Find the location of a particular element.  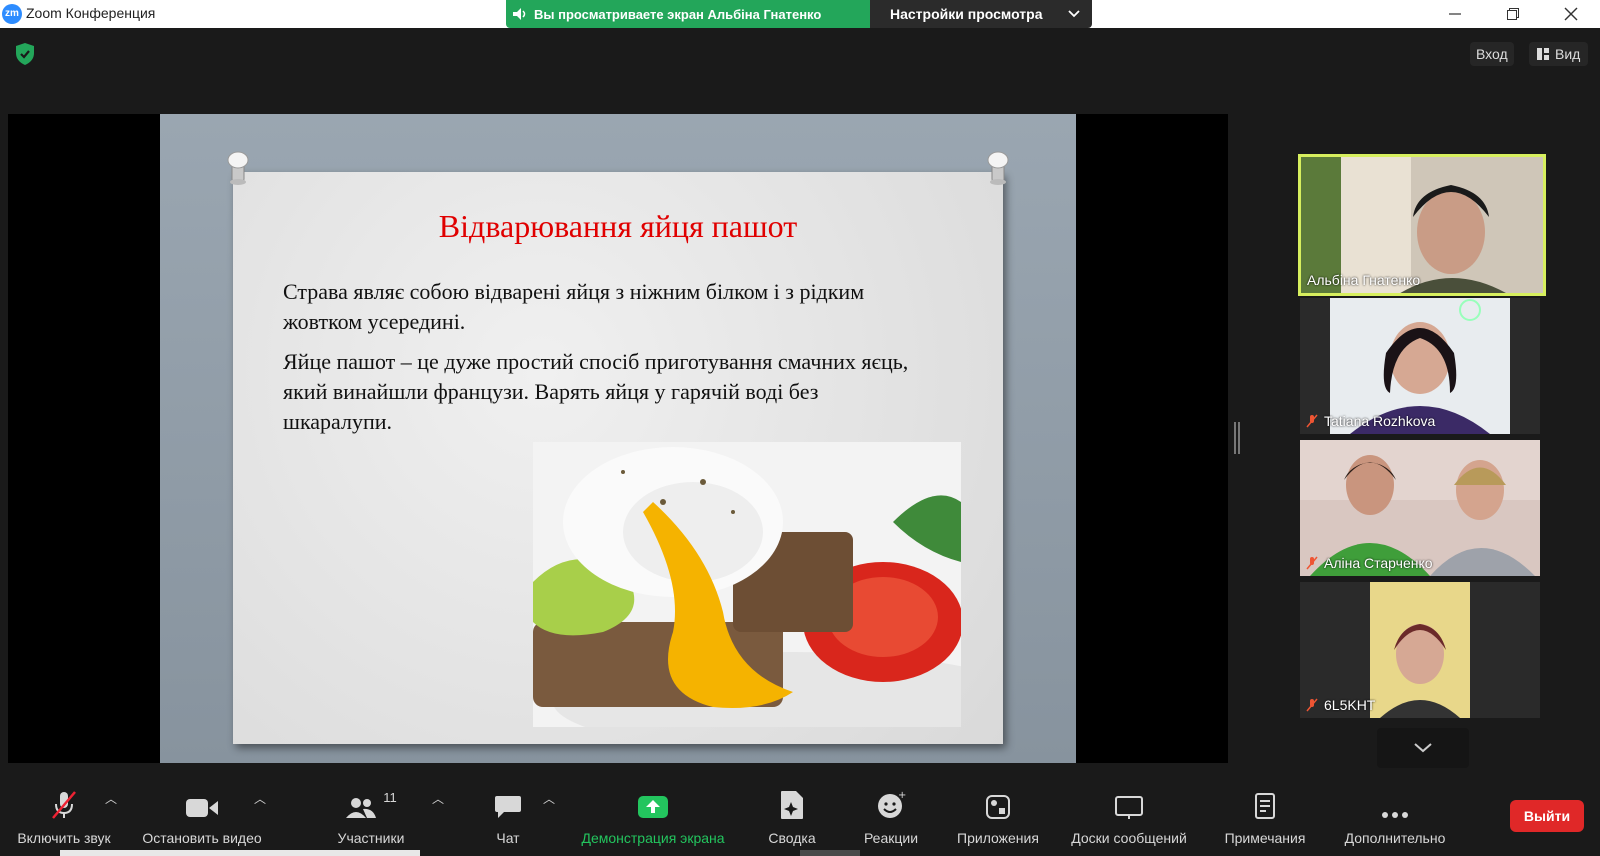

grid-icon is located at coordinates (1543, 54).